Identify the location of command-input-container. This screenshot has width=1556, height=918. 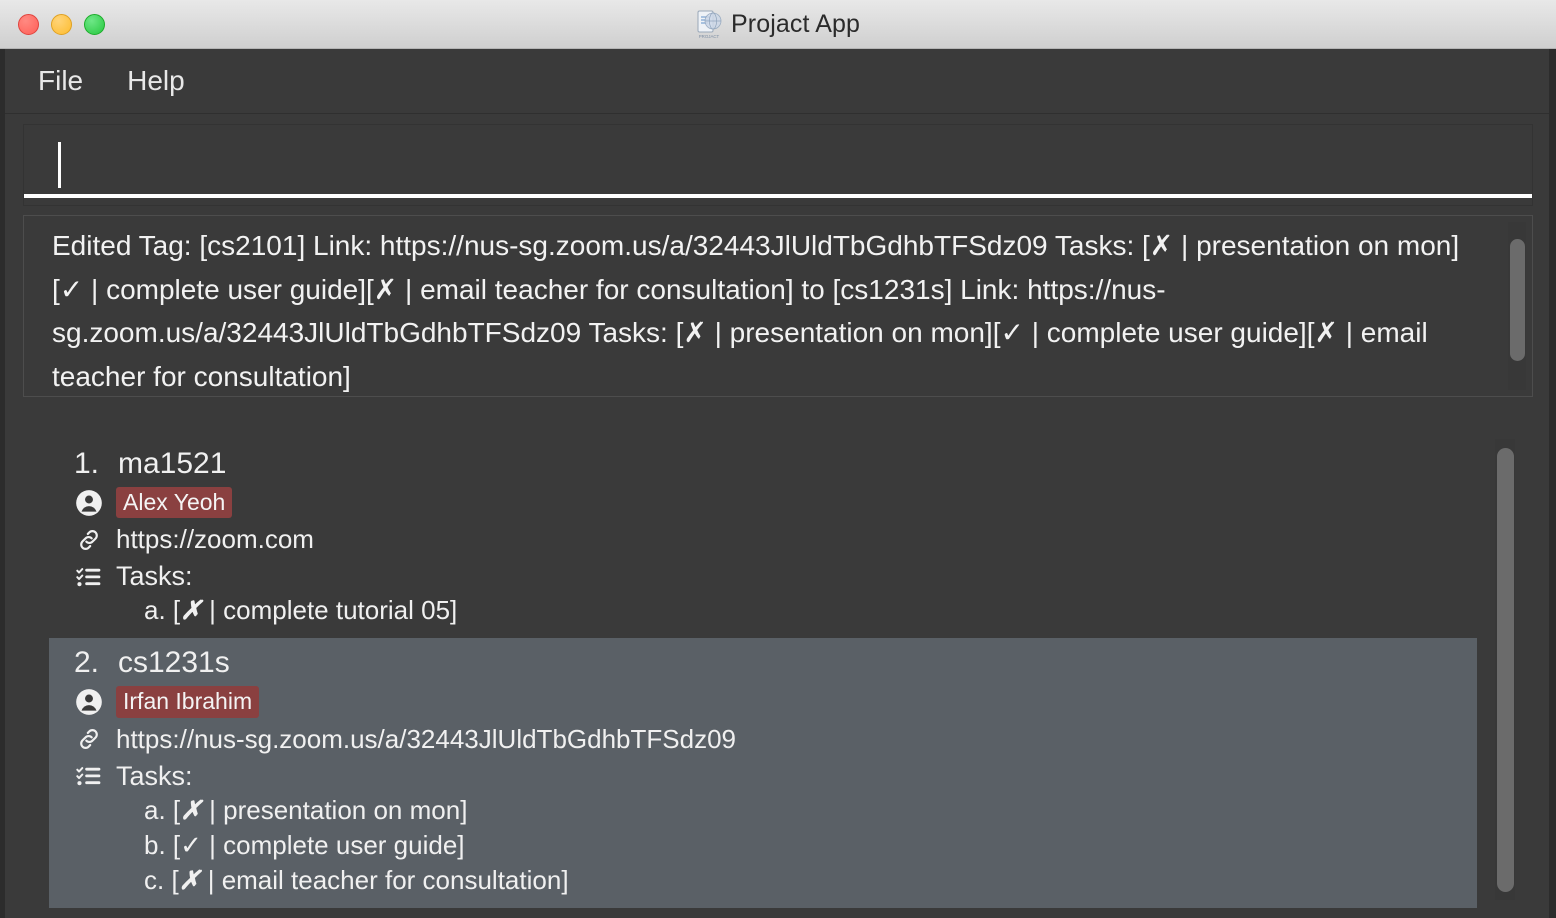
(778, 165).